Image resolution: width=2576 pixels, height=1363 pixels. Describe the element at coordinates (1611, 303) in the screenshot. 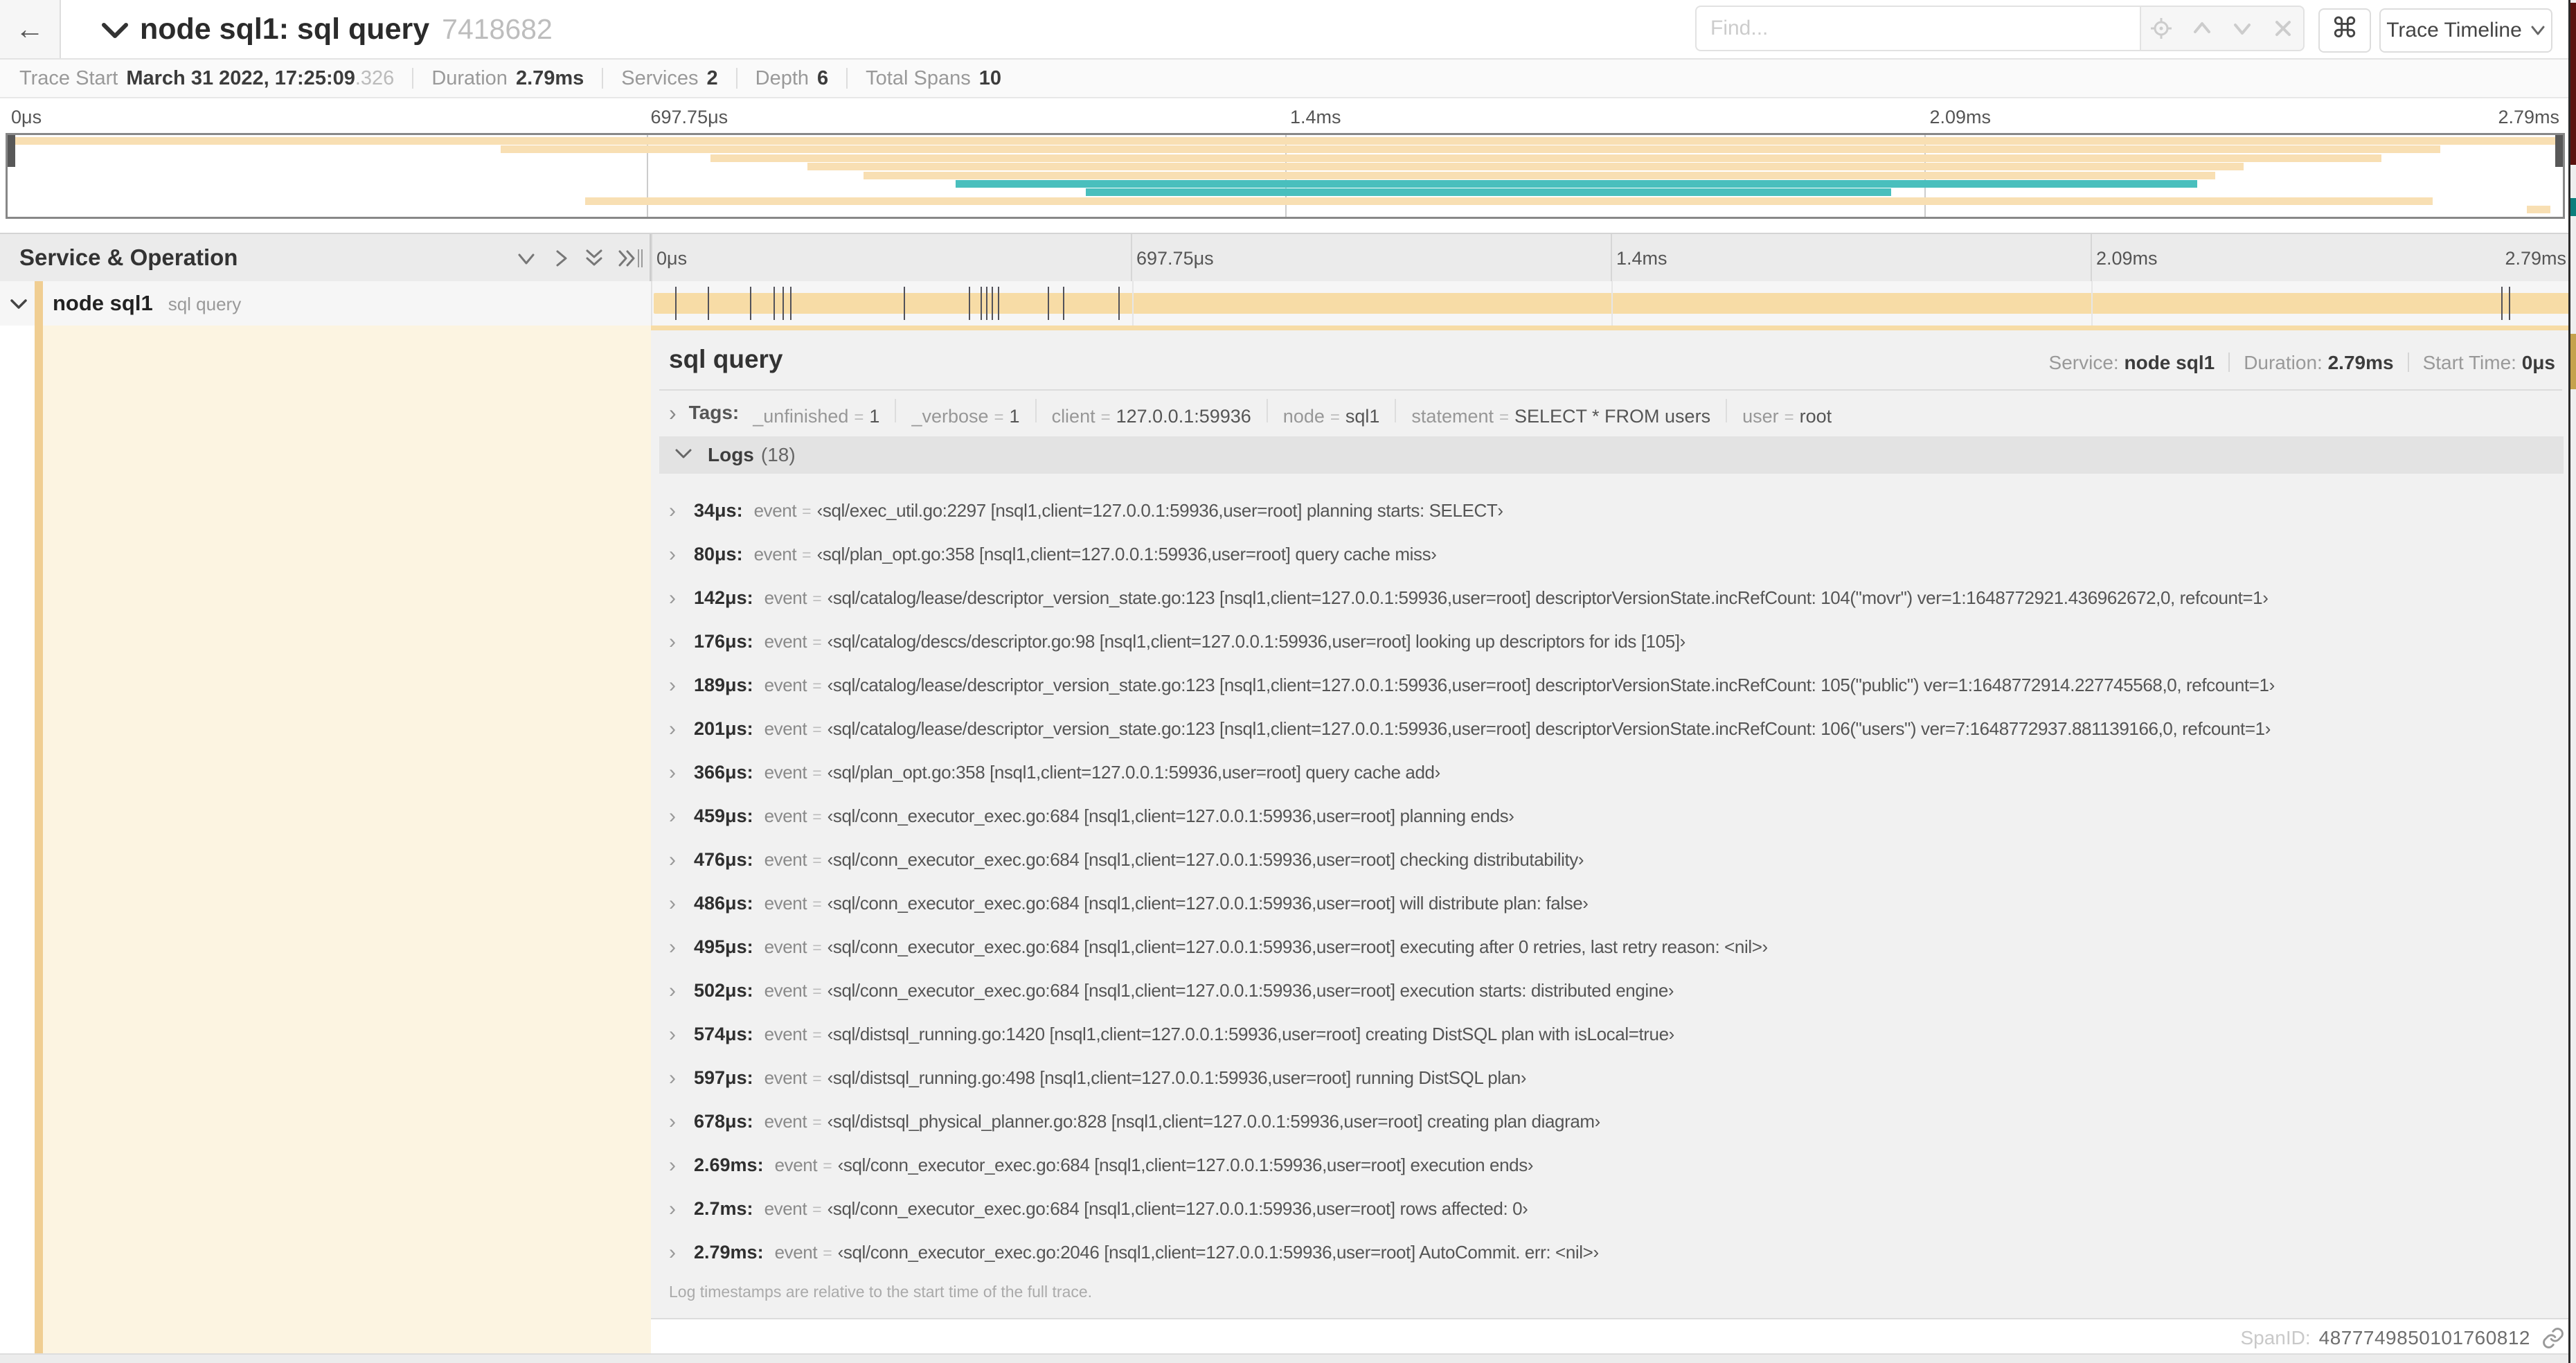

I see `span-row-timeline` at that location.